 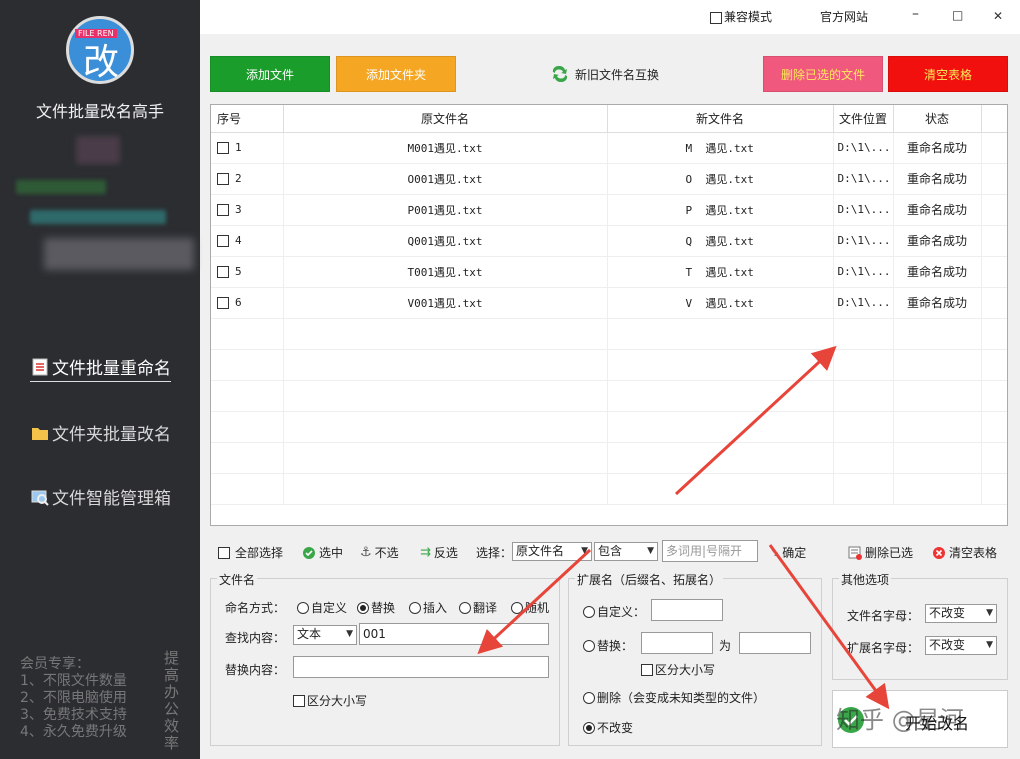 I want to click on new-name: 遇见.txt, so click(x=729, y=241).